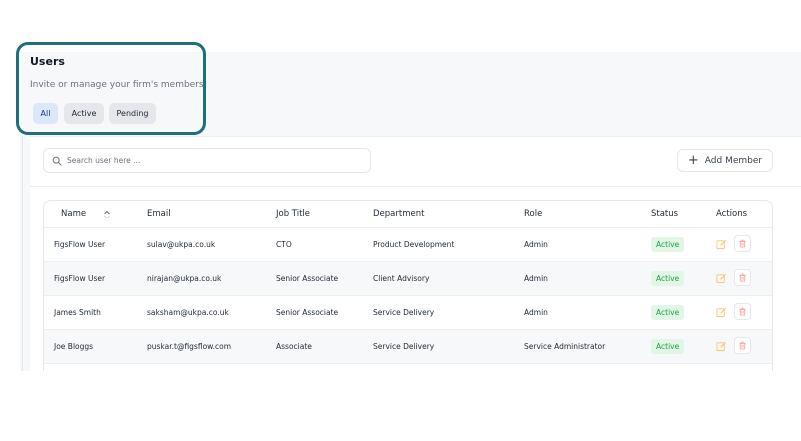  I want to click on add-member-label: Add Member, so click(733, 160).